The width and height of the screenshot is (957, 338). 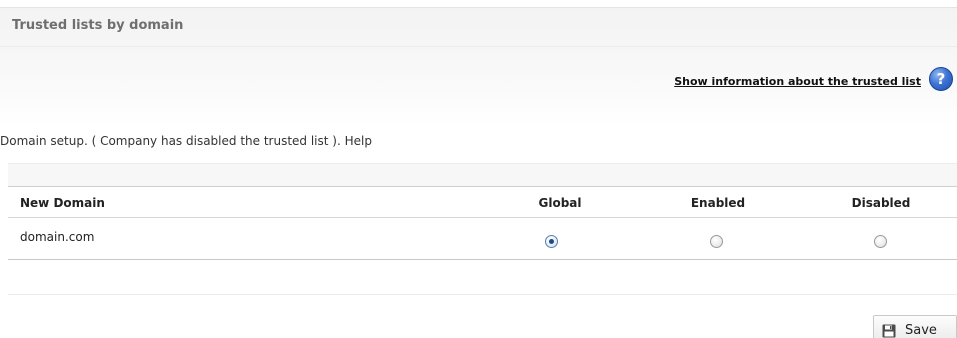 What do you see at coordinates (62, 203) in the screenshot?
I see `column-header-new-domain: New Domain` at bounding box center [62, 203].